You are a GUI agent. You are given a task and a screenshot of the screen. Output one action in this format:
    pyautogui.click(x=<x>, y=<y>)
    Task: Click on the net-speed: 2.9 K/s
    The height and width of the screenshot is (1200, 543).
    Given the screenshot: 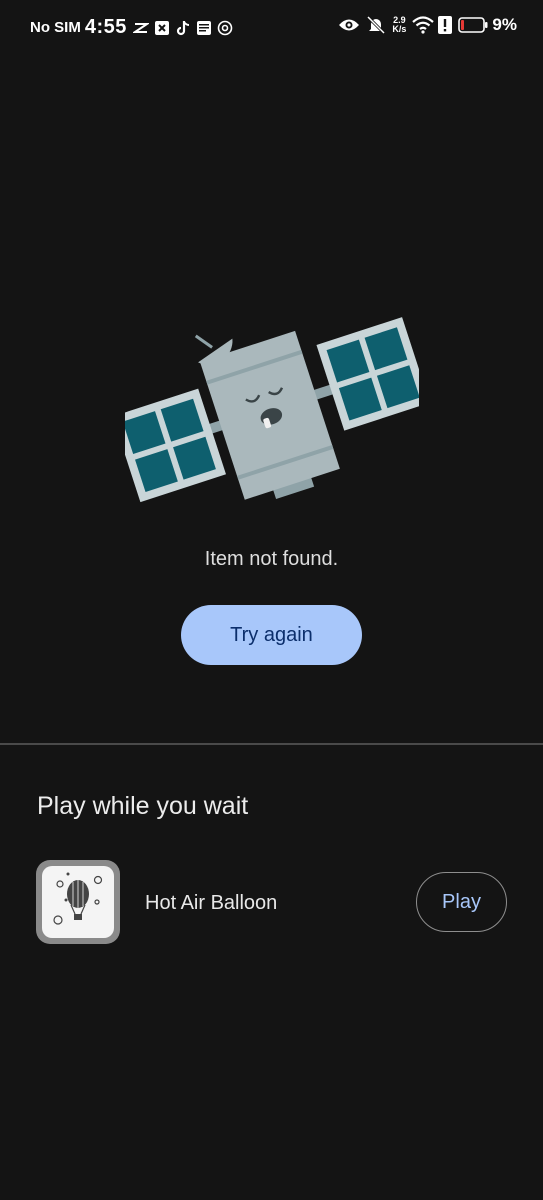 What is the action you would take?
    pyautogui.click(x=399, y=25)
    